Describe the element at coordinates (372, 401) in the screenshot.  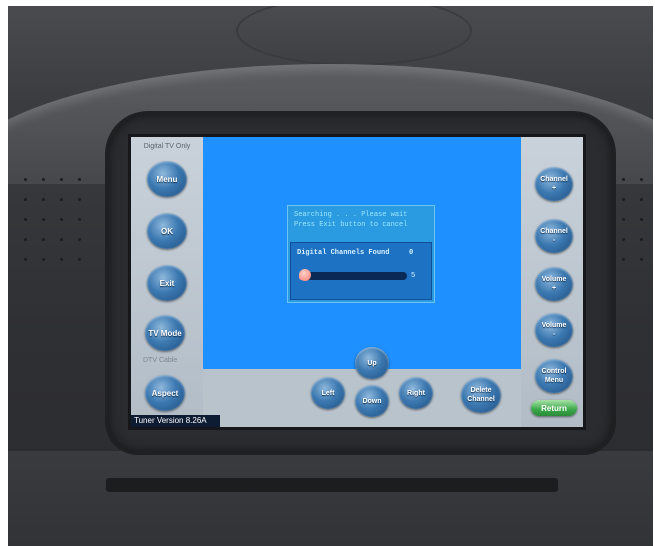
I see `down-button: Down` at that location.